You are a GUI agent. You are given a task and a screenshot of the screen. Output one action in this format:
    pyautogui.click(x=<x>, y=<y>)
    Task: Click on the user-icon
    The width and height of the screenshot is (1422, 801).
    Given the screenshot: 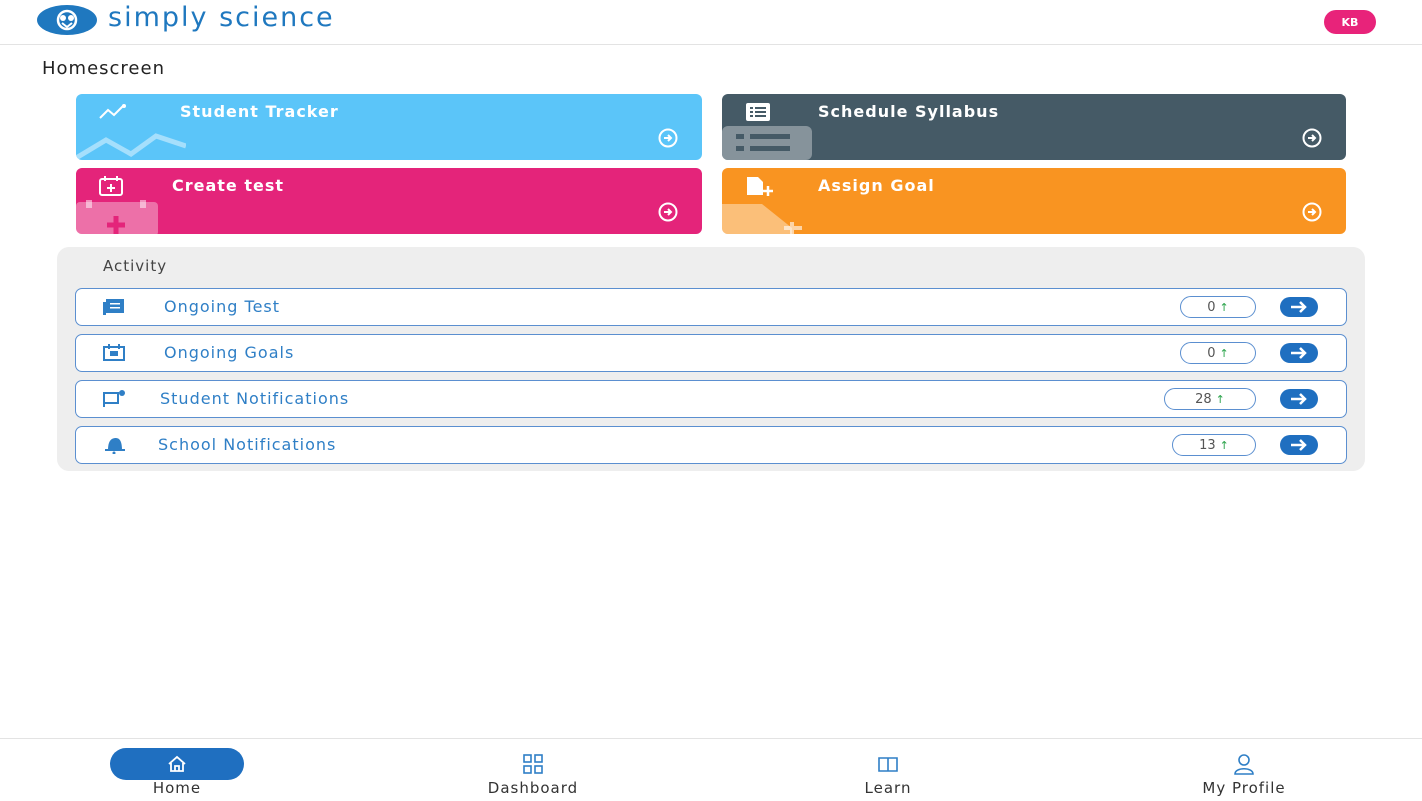 What is the action you would take?
    pyautogui.click(x=1244, y=764)
    